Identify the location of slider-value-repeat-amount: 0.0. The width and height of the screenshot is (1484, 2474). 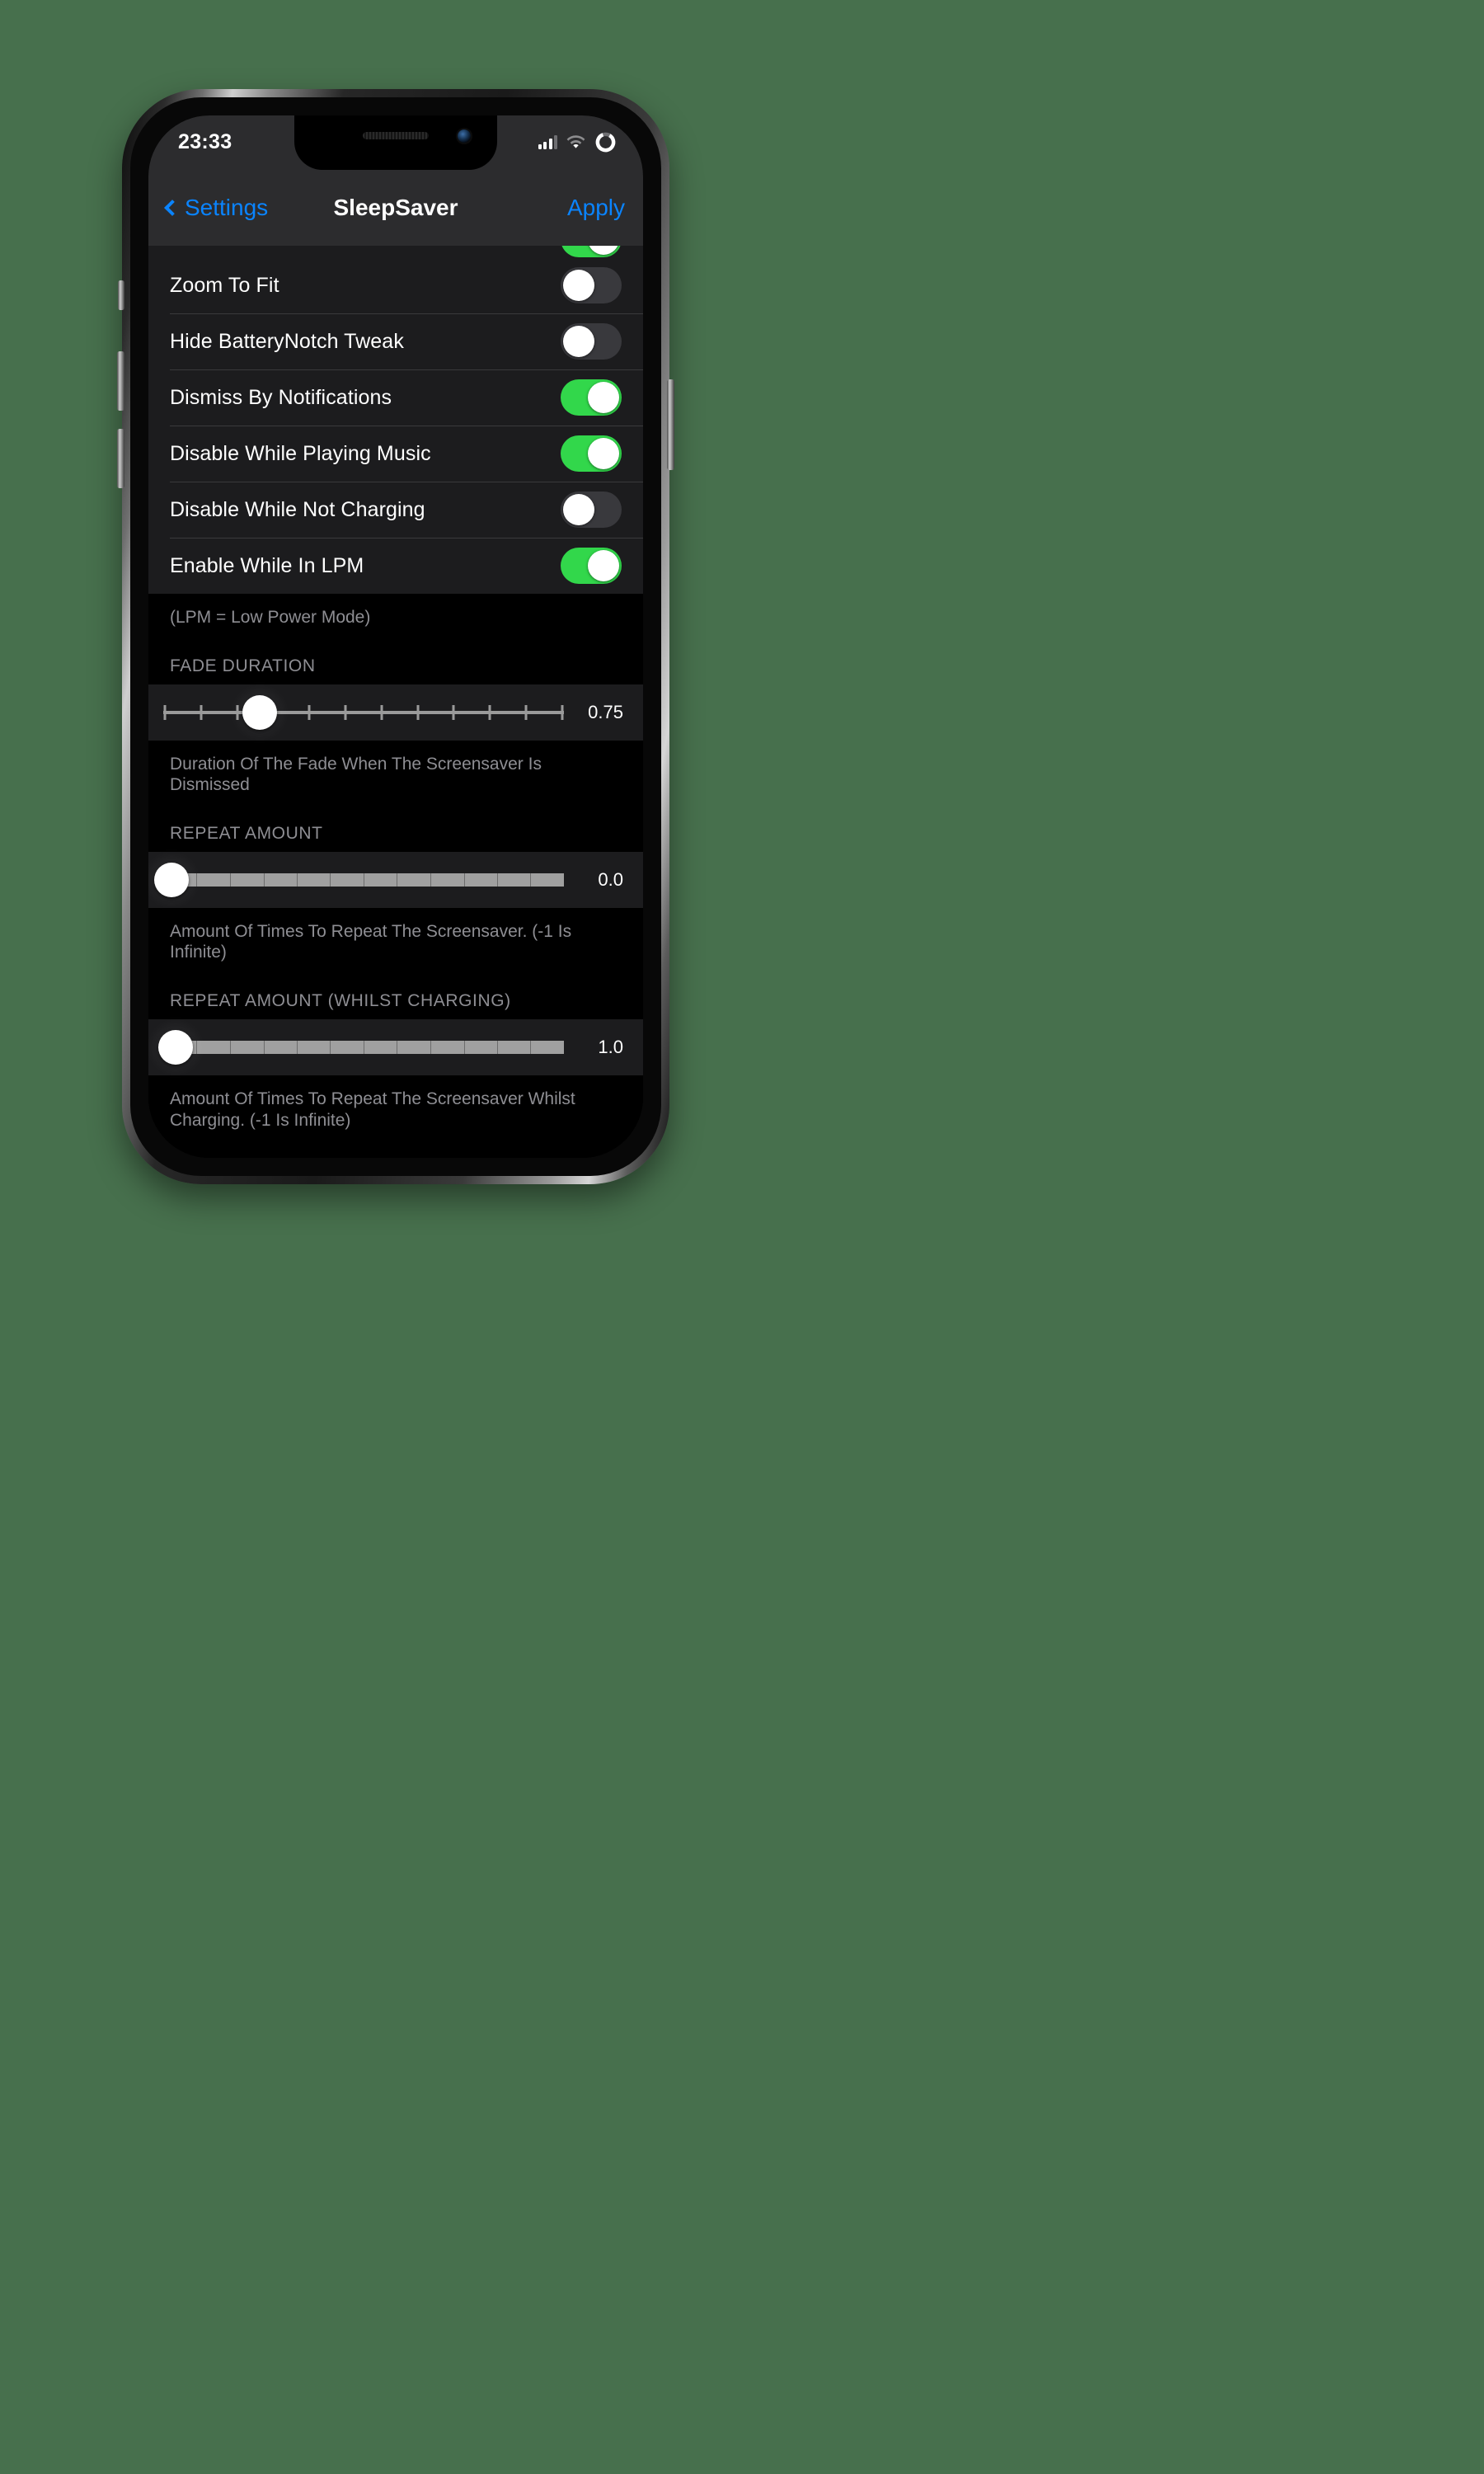
(610, 879).